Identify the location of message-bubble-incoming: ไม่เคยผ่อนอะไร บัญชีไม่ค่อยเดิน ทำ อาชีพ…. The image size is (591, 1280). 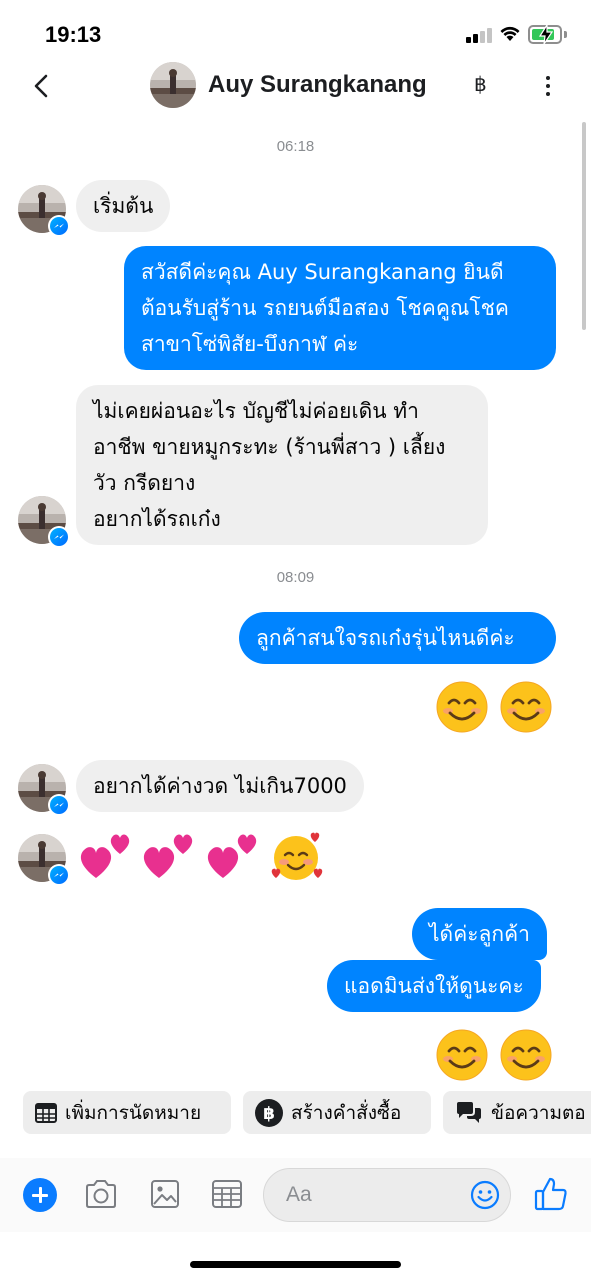
(282, 465).